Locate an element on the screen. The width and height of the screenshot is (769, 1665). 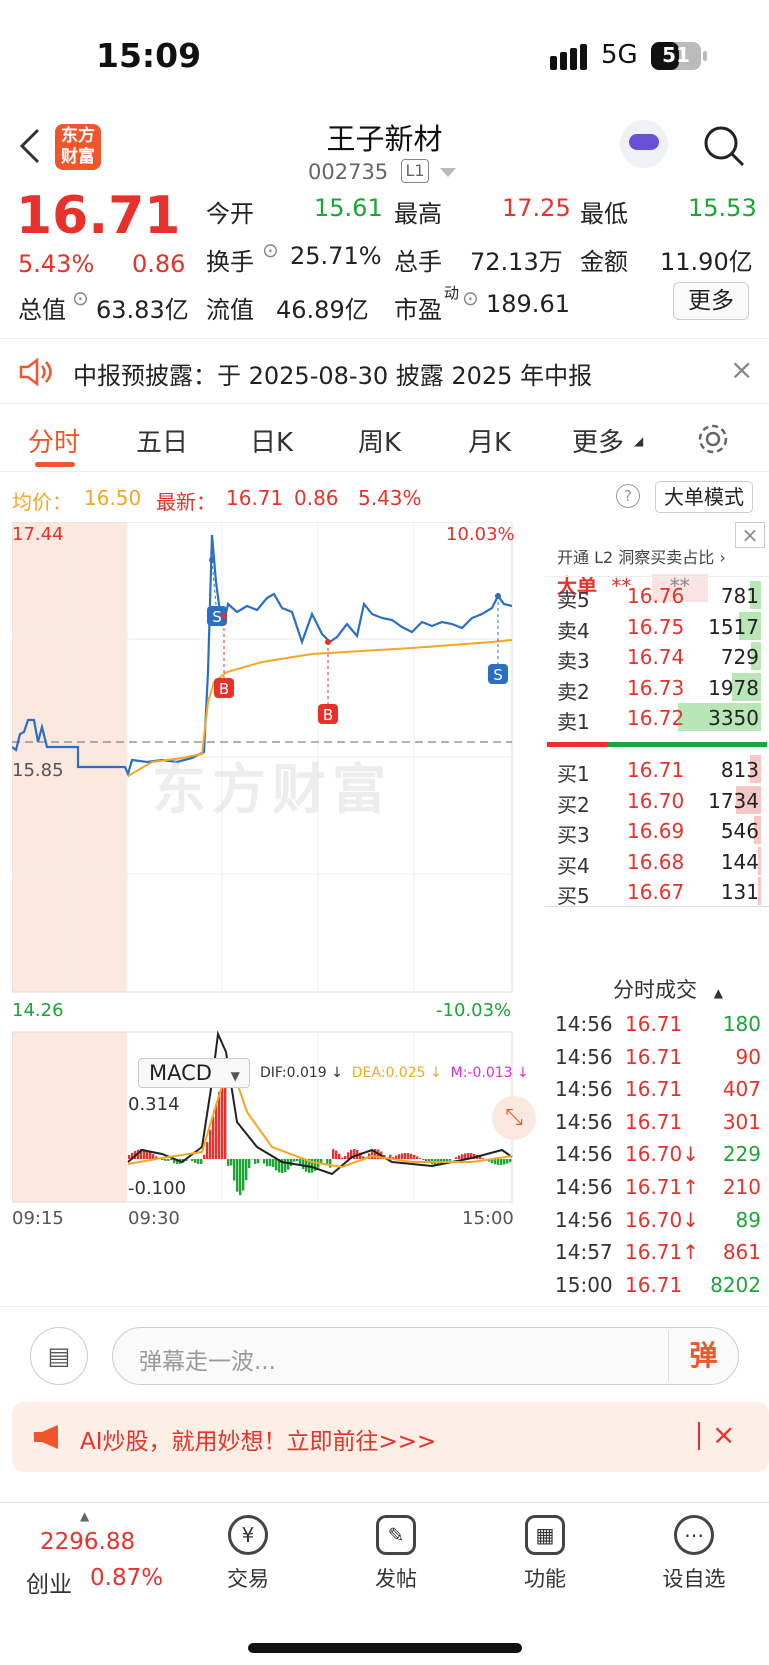
danmu-send-button: 弹 is located at coordinates (703, 1356).